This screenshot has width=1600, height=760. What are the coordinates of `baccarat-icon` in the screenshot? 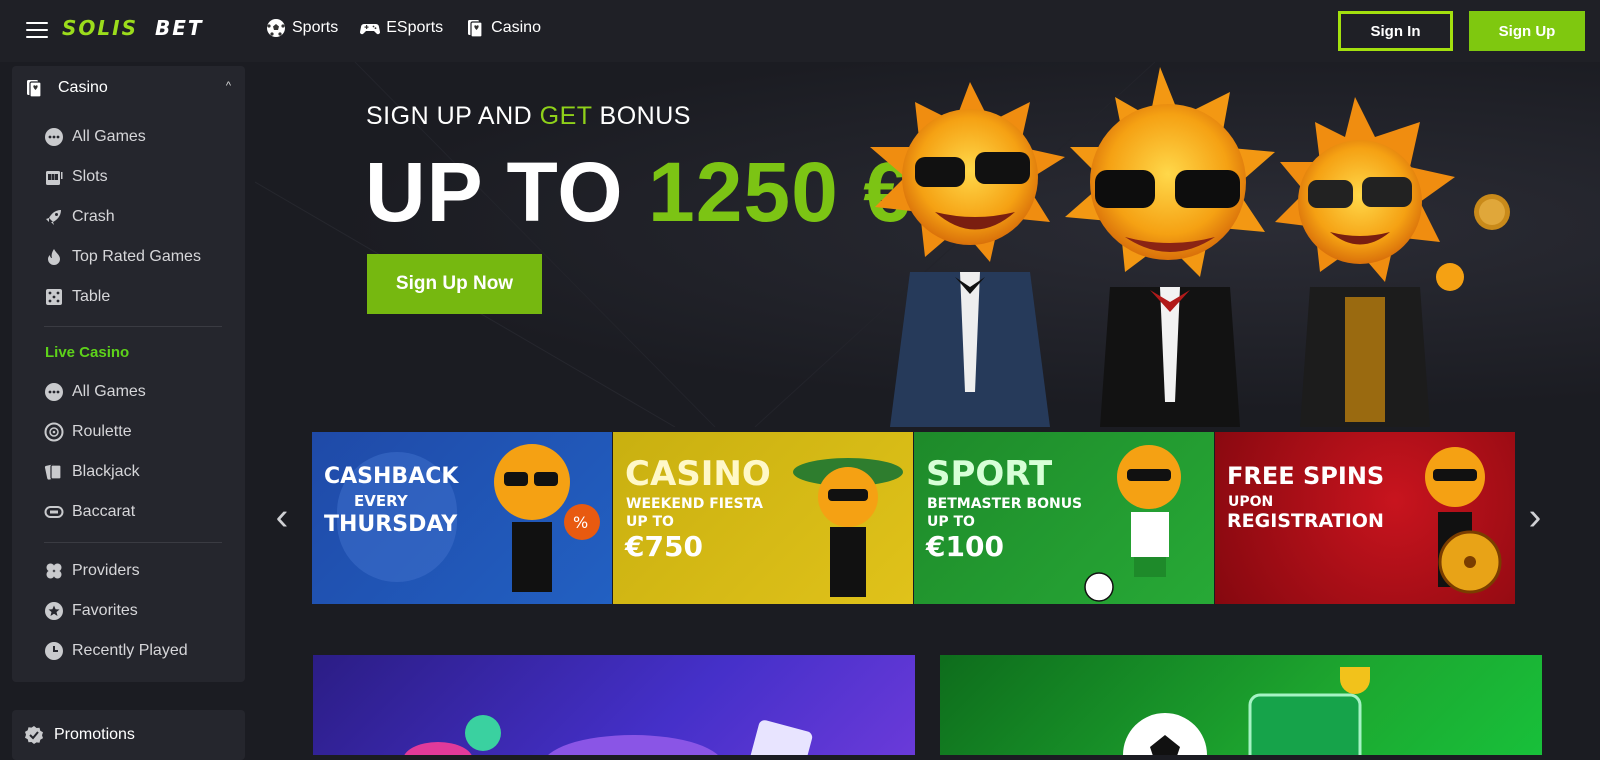 It's located at (54, 512).